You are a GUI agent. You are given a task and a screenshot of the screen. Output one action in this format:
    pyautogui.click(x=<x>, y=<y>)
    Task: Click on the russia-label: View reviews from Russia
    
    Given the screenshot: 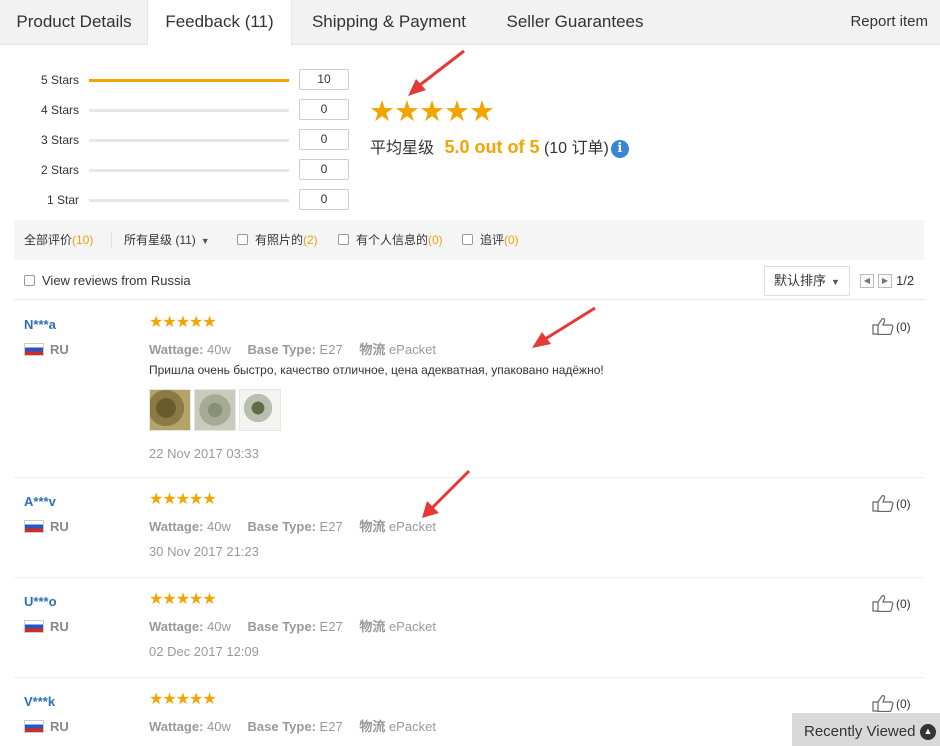 What is the action you would take?
    pyautogui.click(x=116, y=280)
    